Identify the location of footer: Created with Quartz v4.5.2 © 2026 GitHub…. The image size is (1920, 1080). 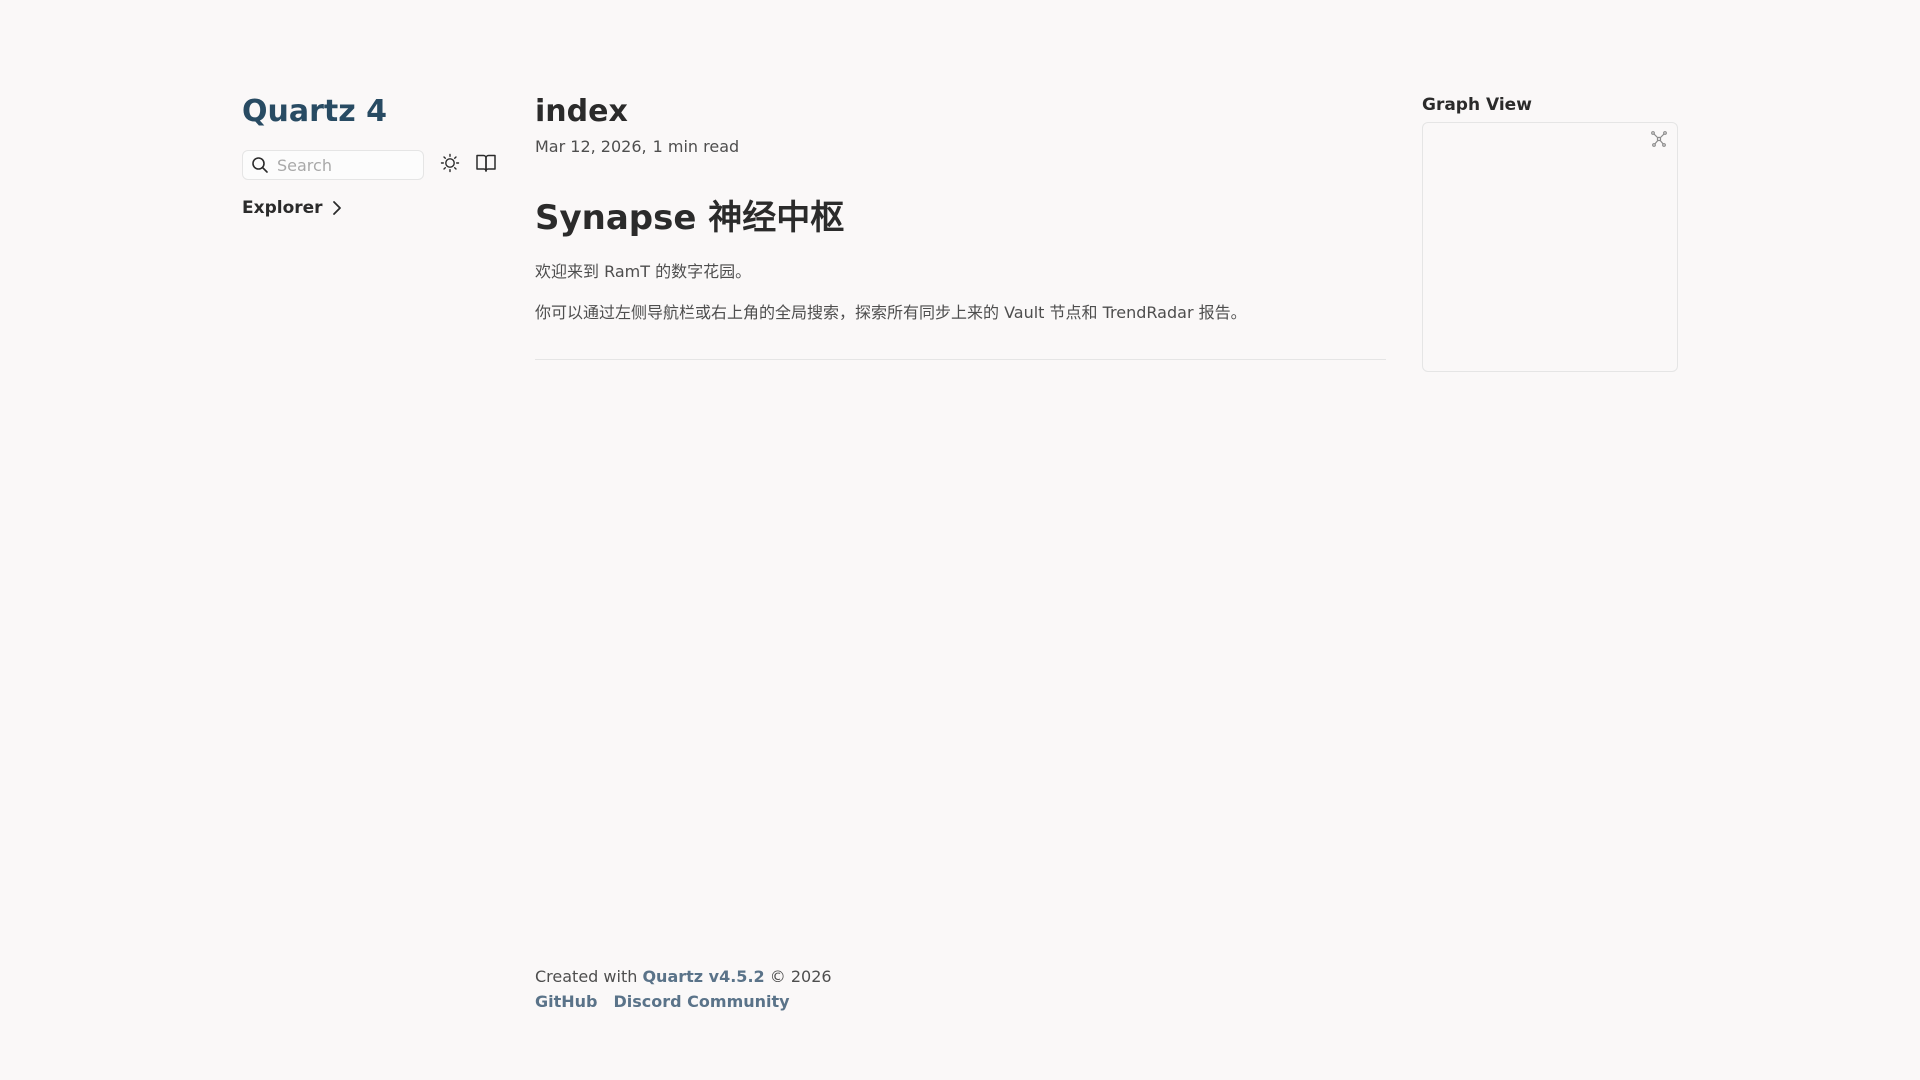
(885, 989).